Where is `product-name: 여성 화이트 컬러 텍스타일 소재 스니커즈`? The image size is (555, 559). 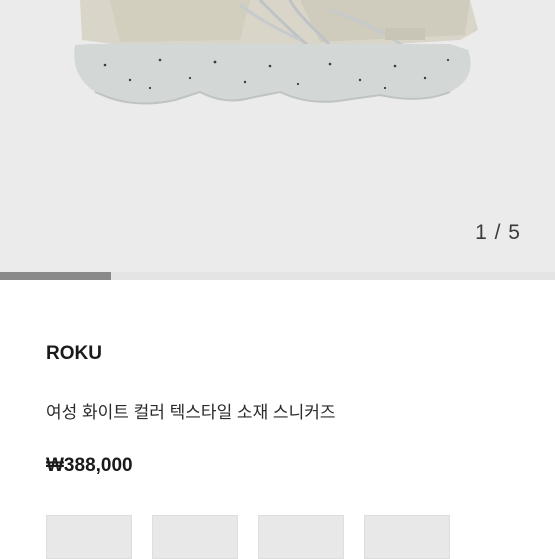 product-name: 여성 화이트 컬러 텍스타일 소재 스니커즈 is located at coordinates (191, 412).